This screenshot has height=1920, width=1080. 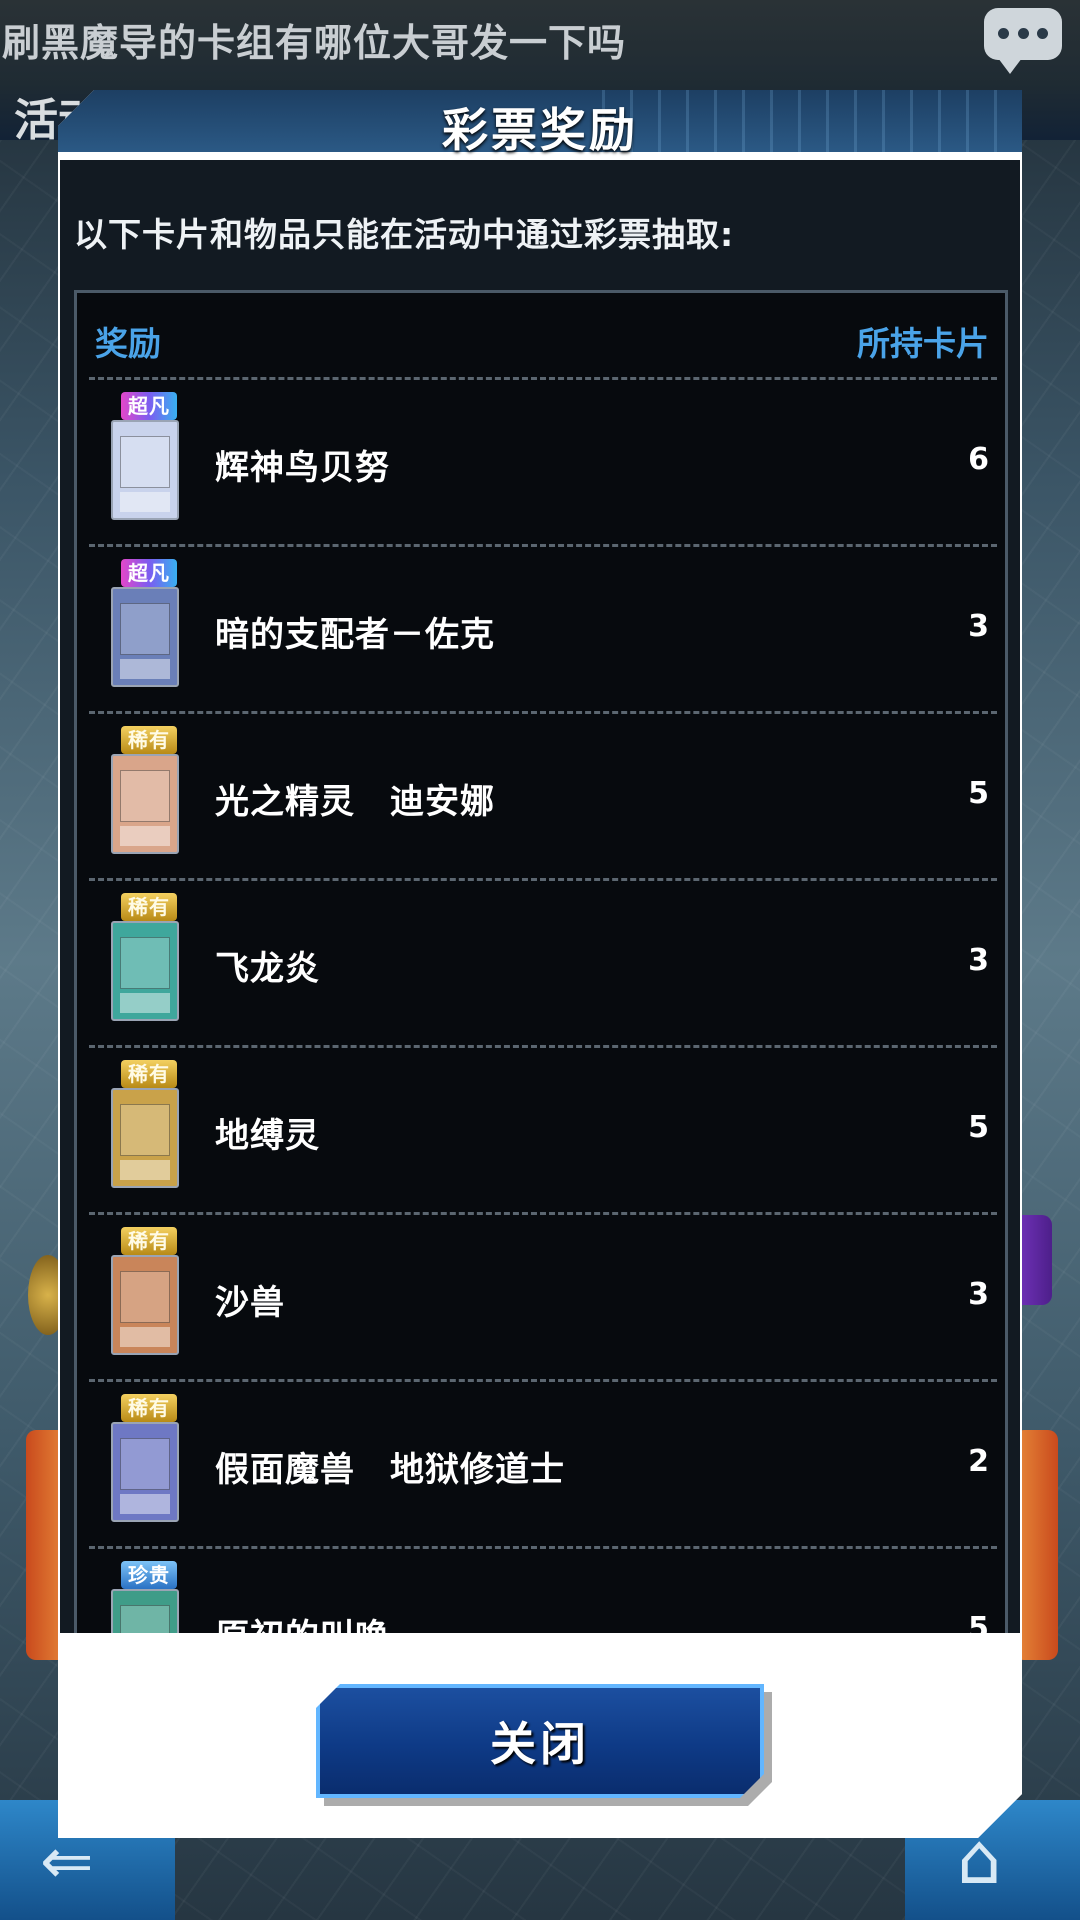 I want to click on reward-row: 超凡暗的支配者－佐克 3, so click(x=543, y=627).